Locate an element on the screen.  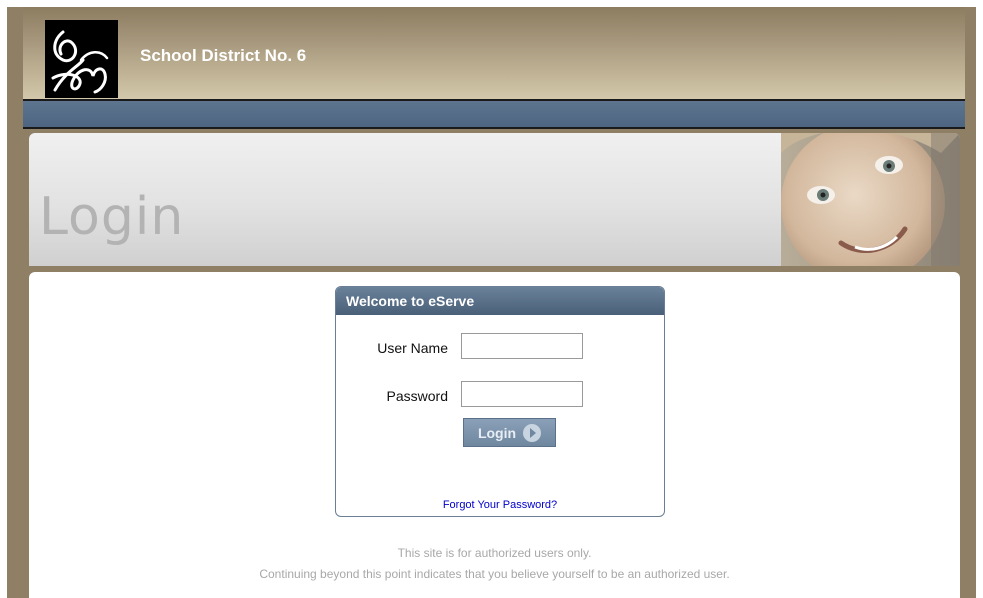
smiling-child-photo-icon is located at coordinates (870, 199).